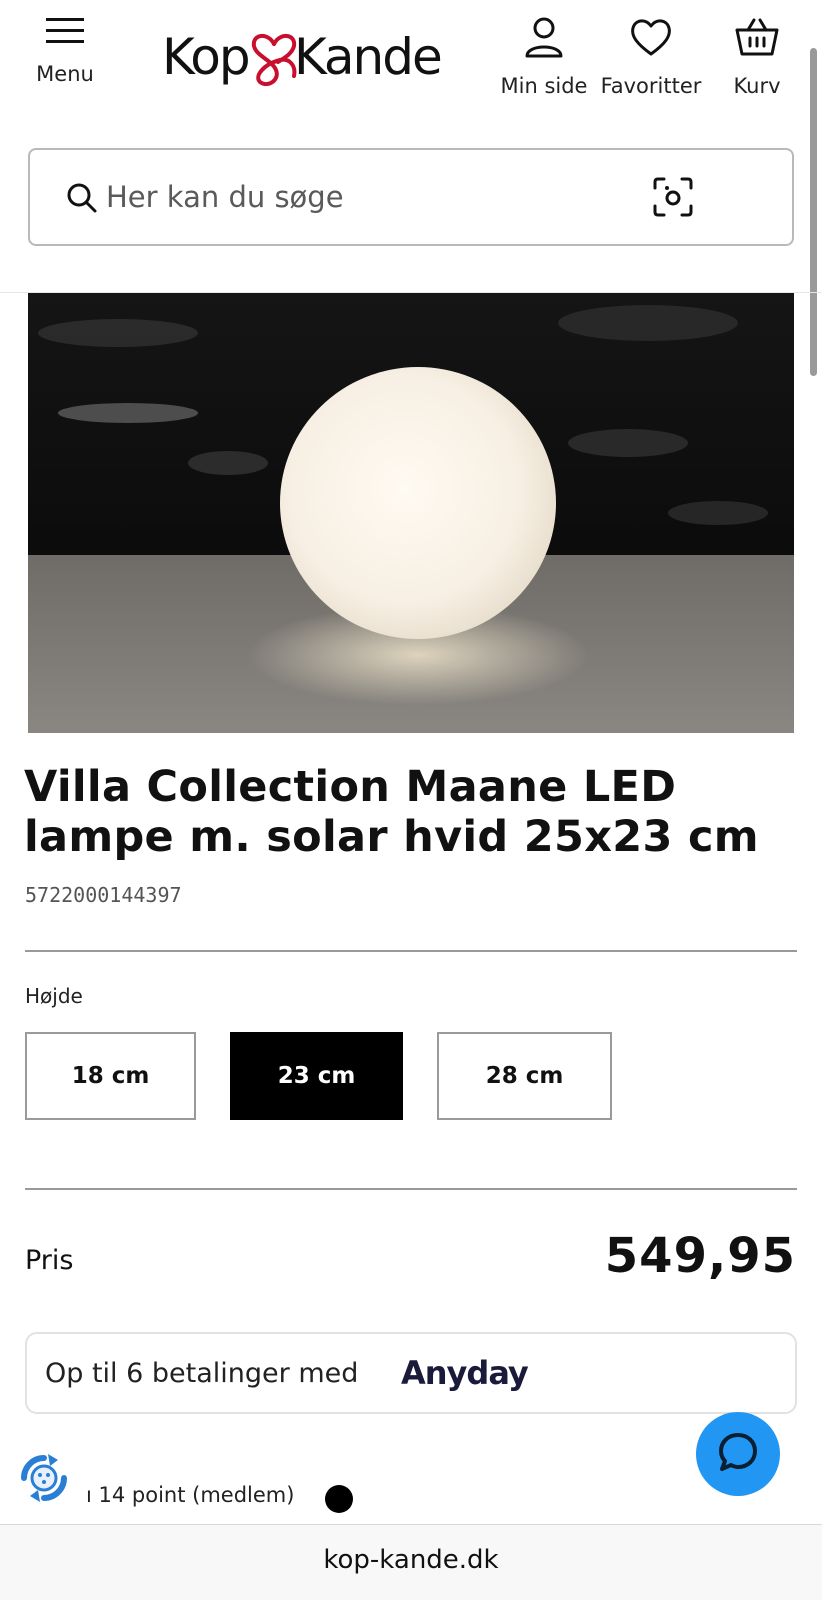 This screenshot has width=822, height=1600. I want to click on search-box, so click(411, 197).